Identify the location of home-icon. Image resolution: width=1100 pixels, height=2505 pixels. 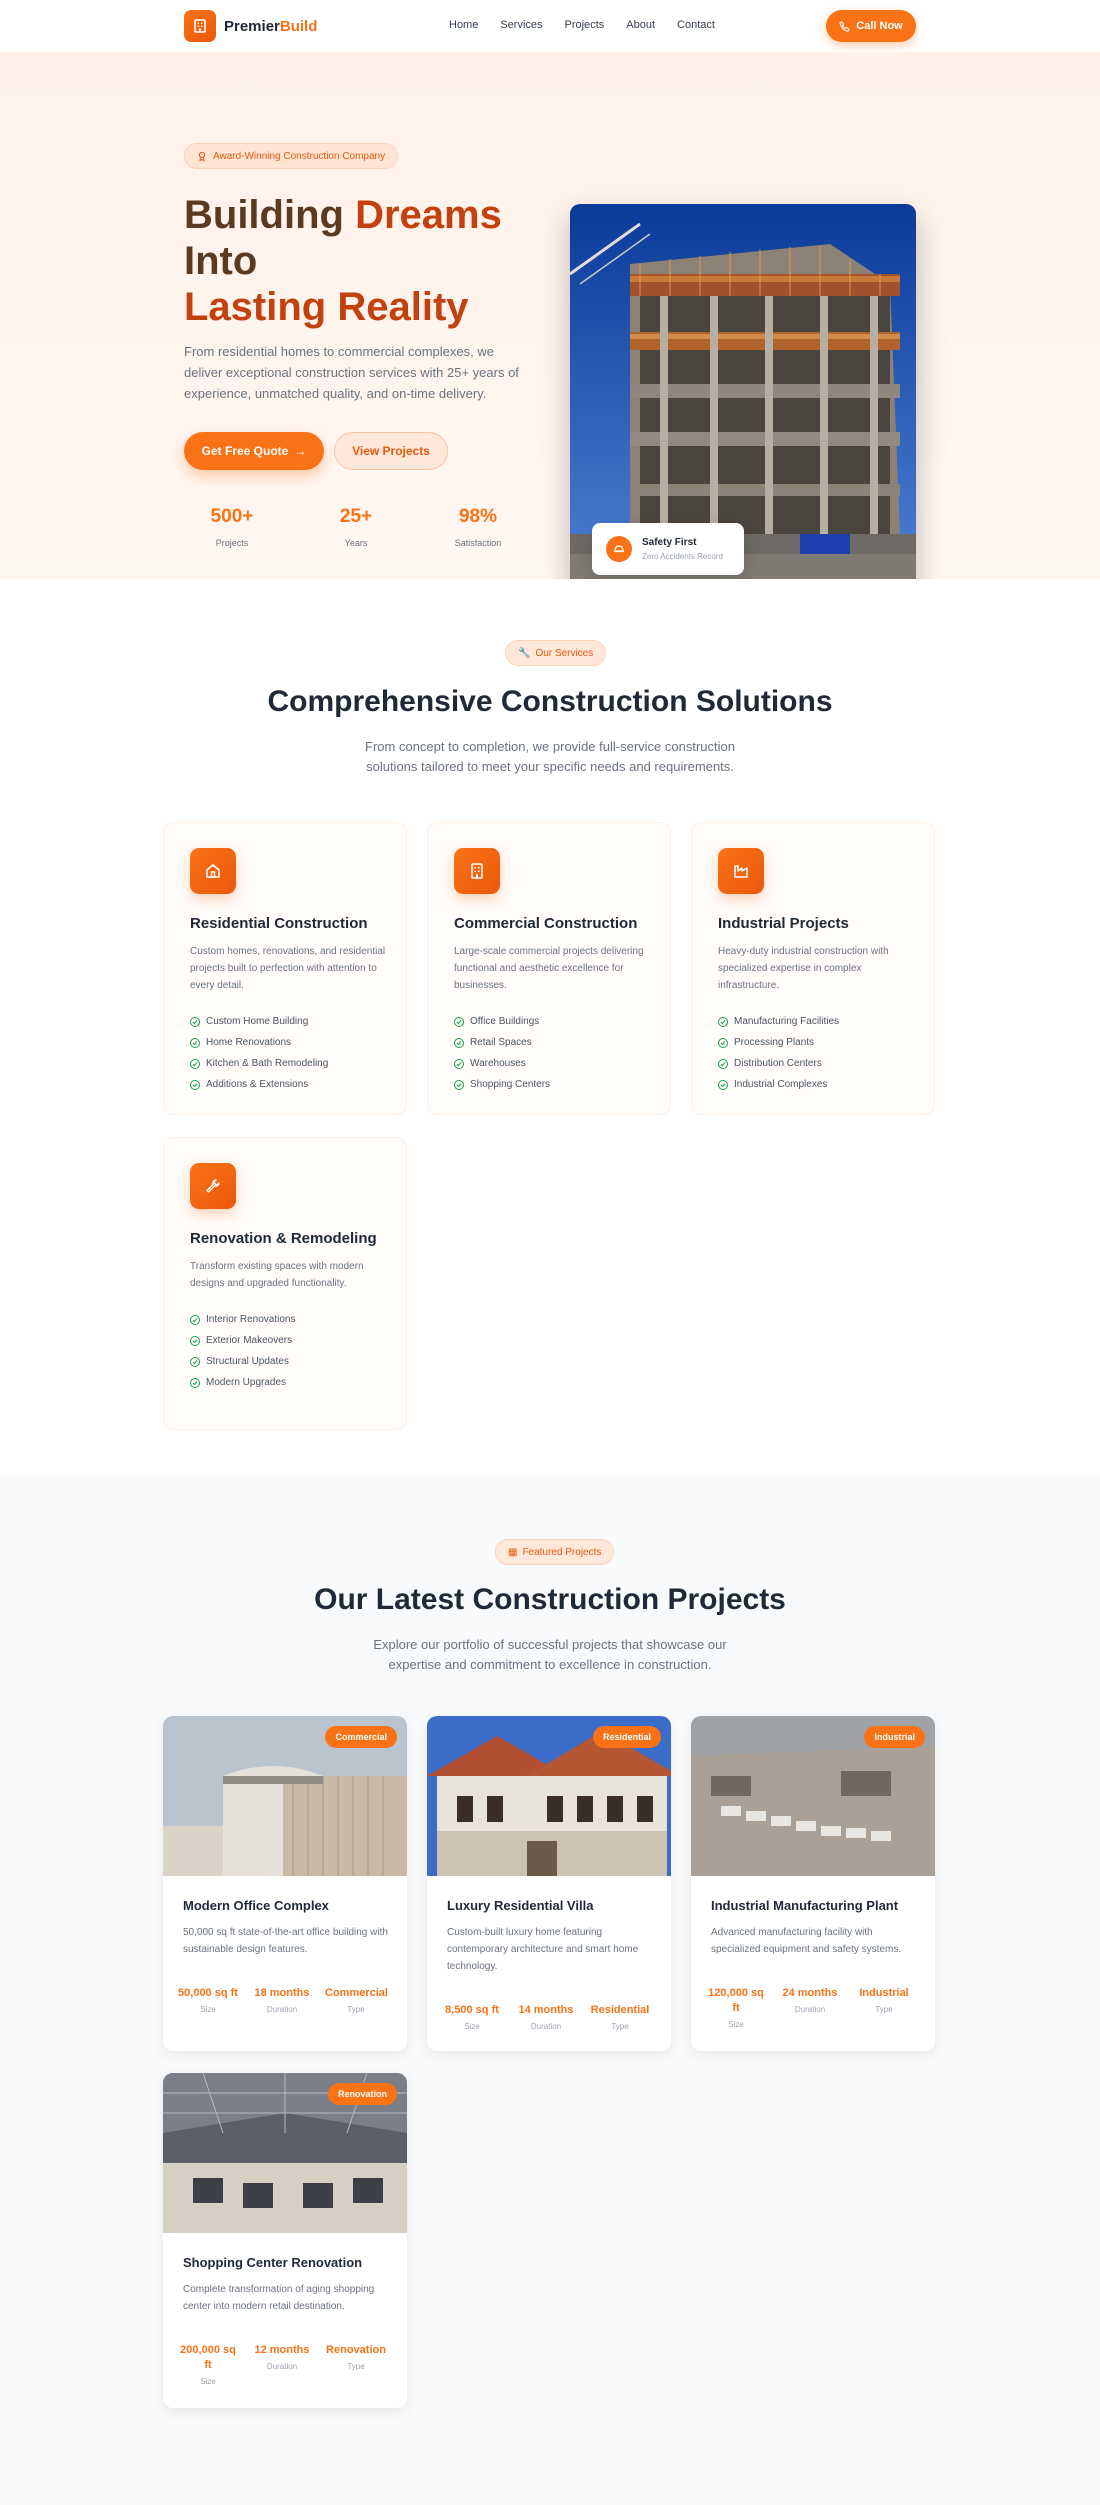
(213, 871).